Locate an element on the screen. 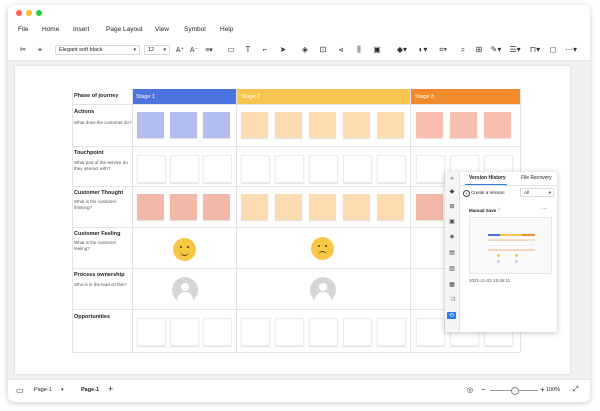 This screenshot has height=411, width=600. stage-3-header: Stage 3 is located at coordinates (465, 96).